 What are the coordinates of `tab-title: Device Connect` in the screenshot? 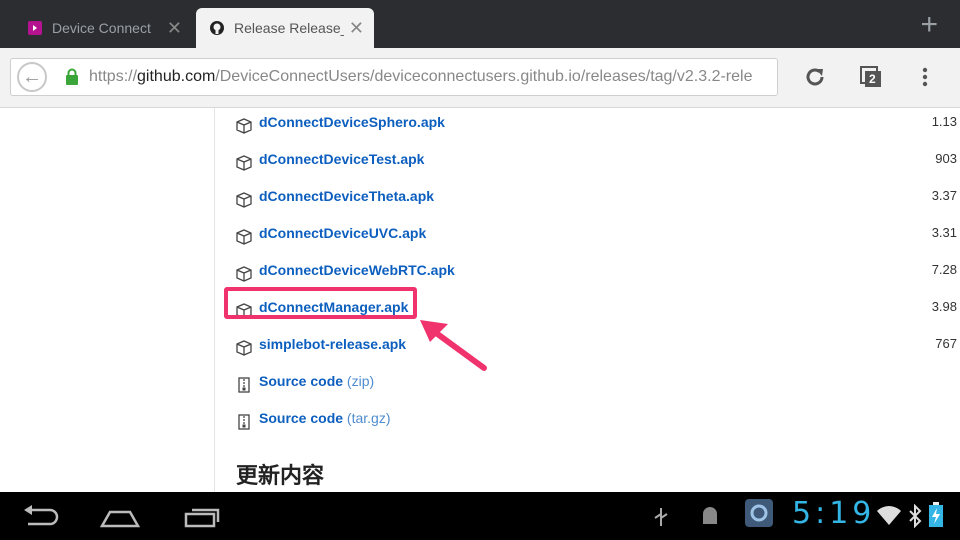 It's located at (101, 28).